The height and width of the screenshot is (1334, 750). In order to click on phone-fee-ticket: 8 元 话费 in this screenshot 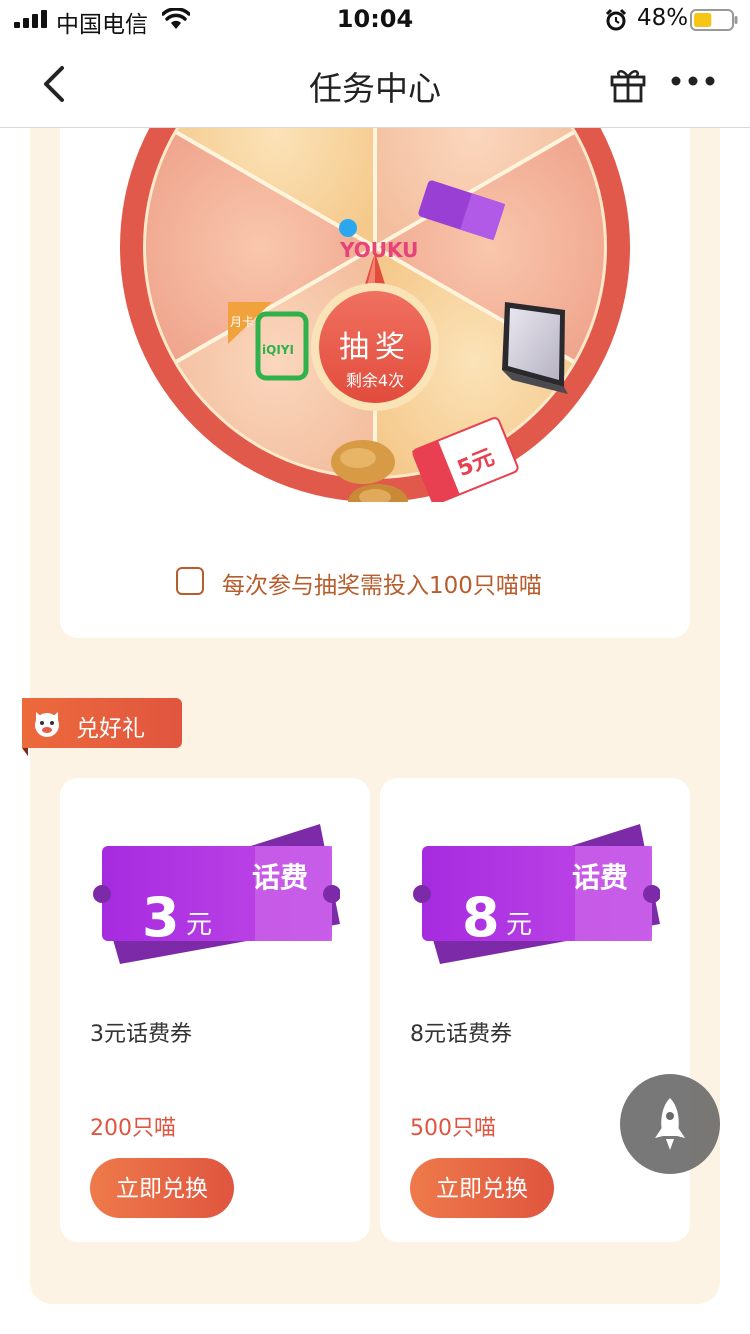, I will do `click(535, 894)`.